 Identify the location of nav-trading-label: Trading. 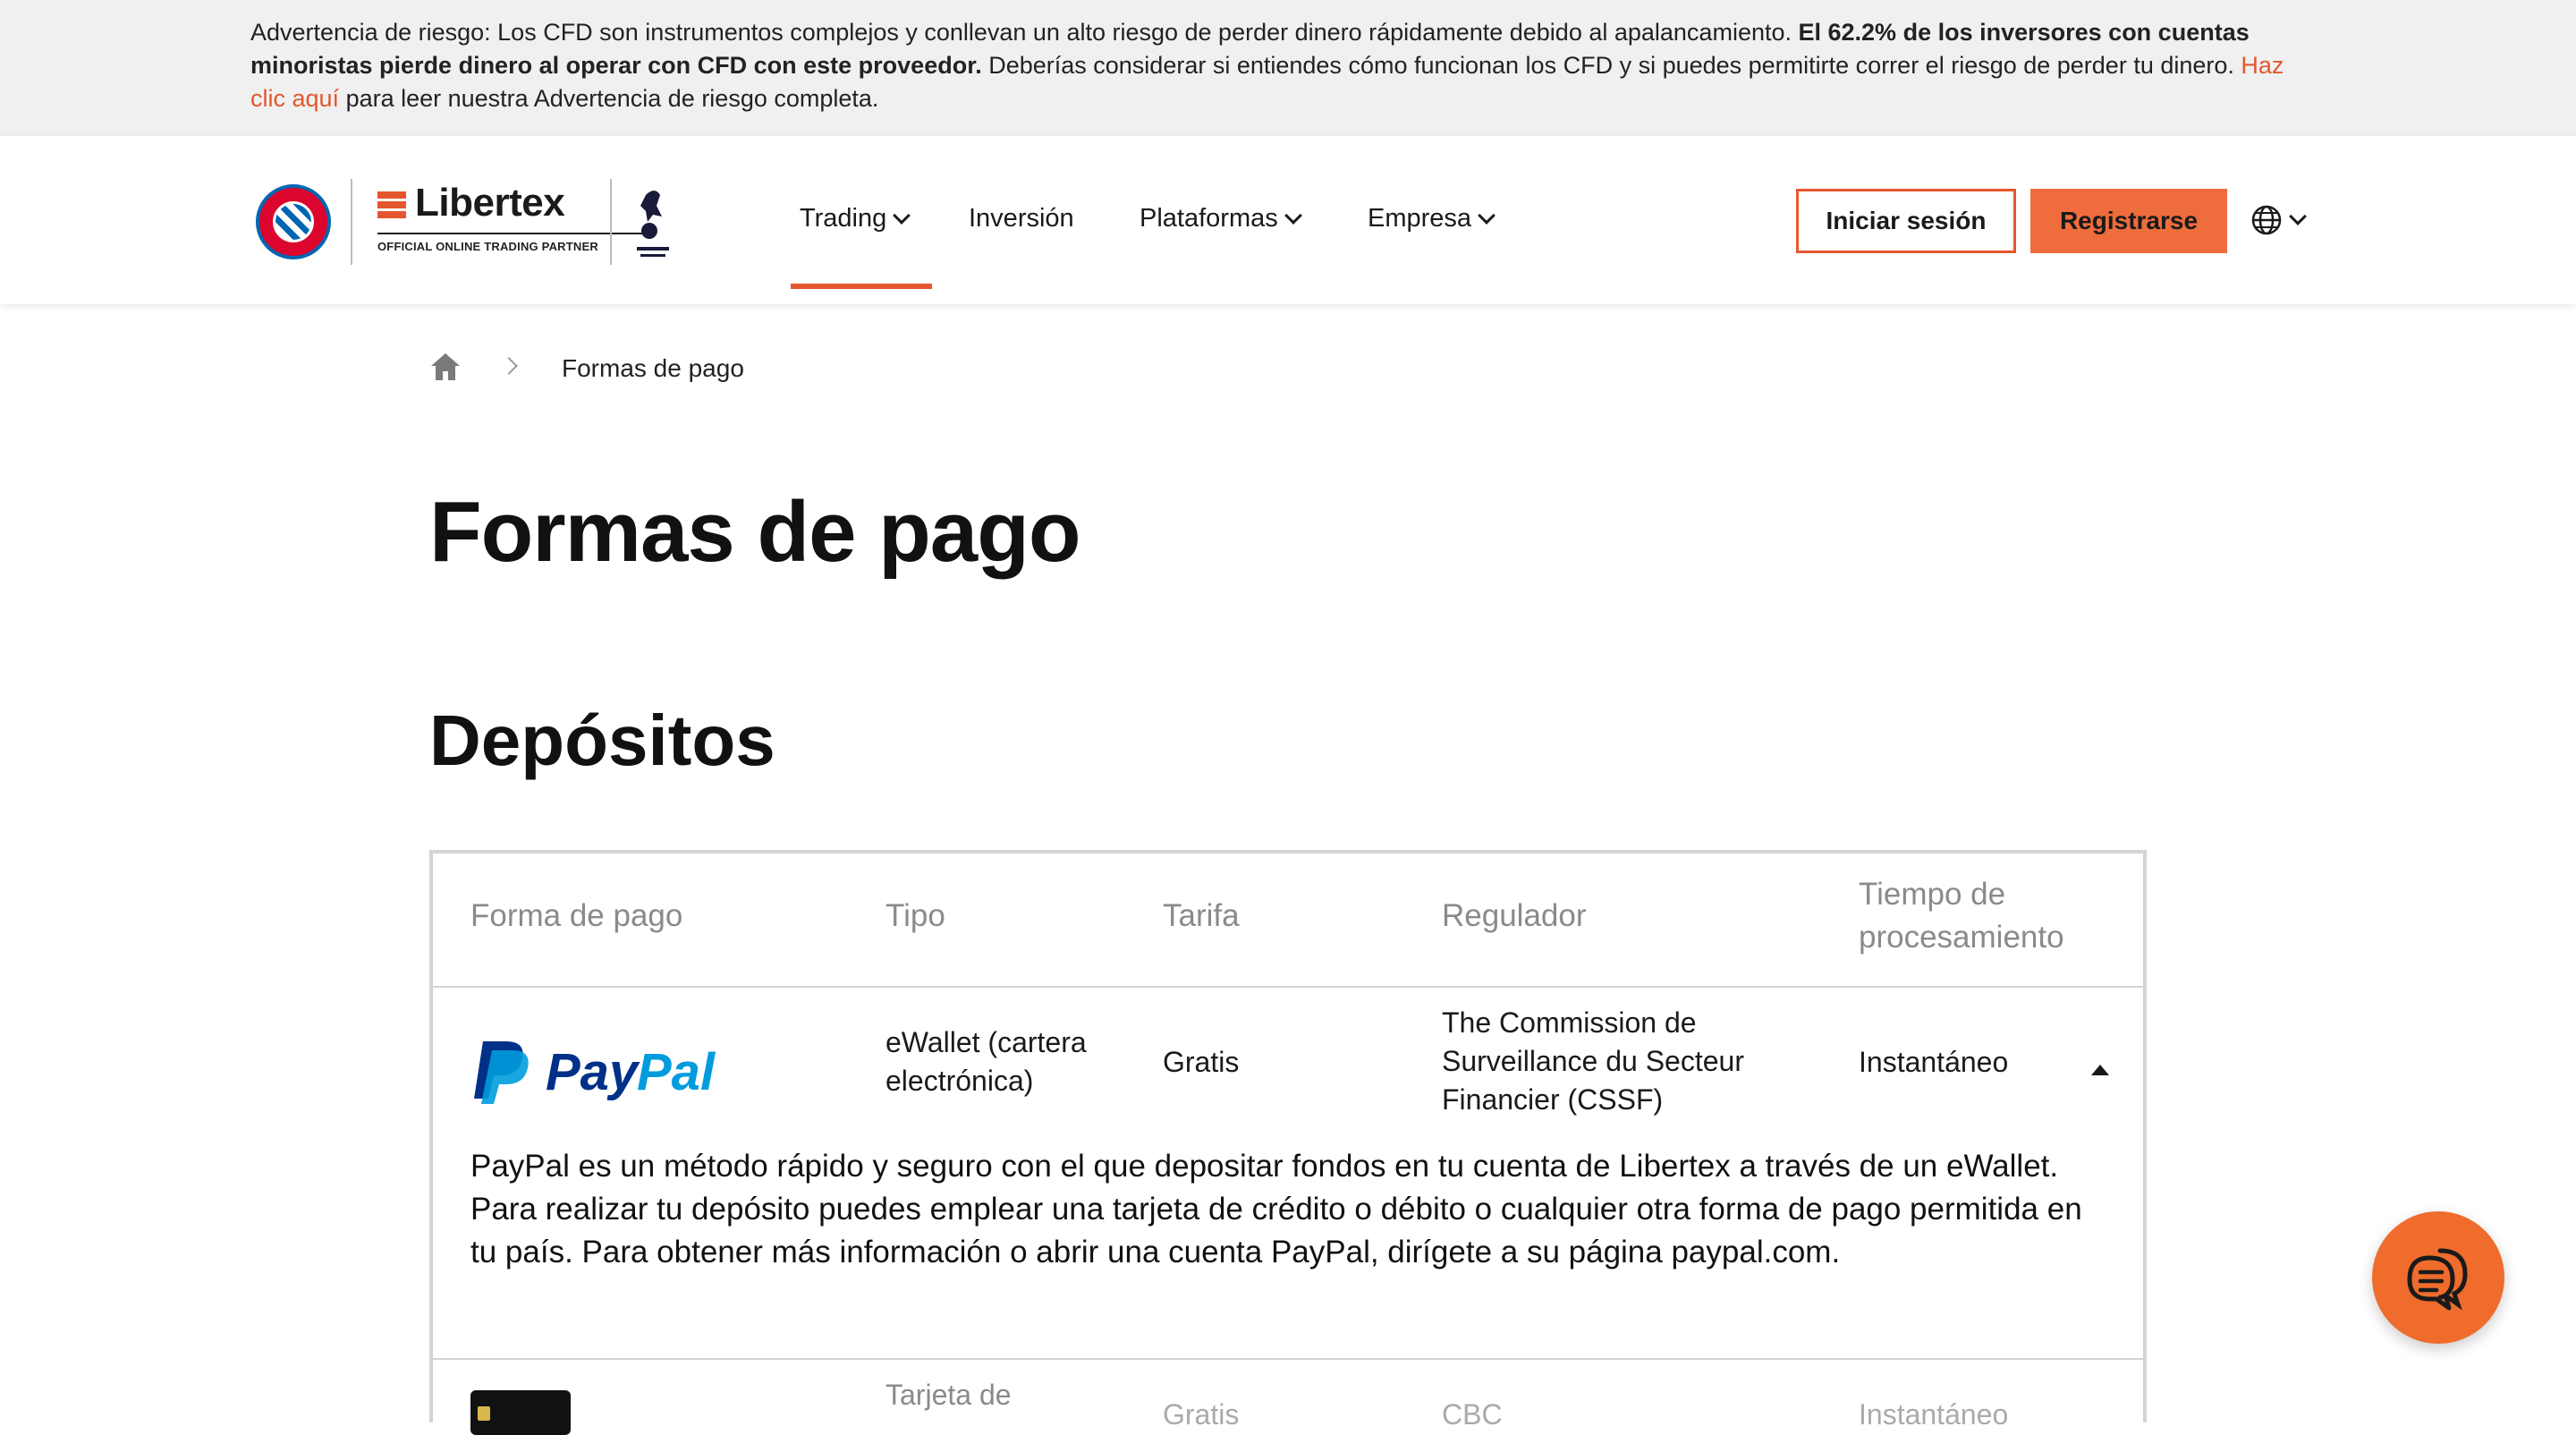
(843, 218).